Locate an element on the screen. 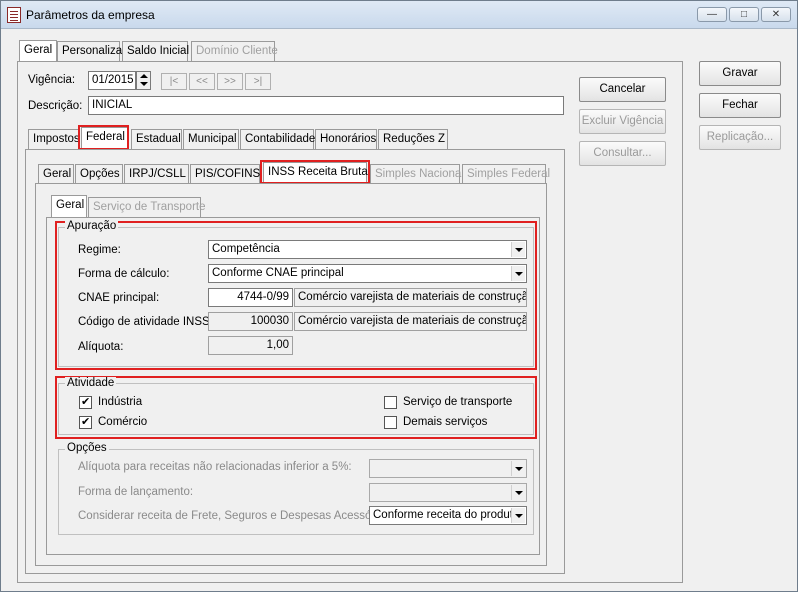 The image size is (798, 592). vigencia-input: 01/2015 is located at coordinates (112, 80).